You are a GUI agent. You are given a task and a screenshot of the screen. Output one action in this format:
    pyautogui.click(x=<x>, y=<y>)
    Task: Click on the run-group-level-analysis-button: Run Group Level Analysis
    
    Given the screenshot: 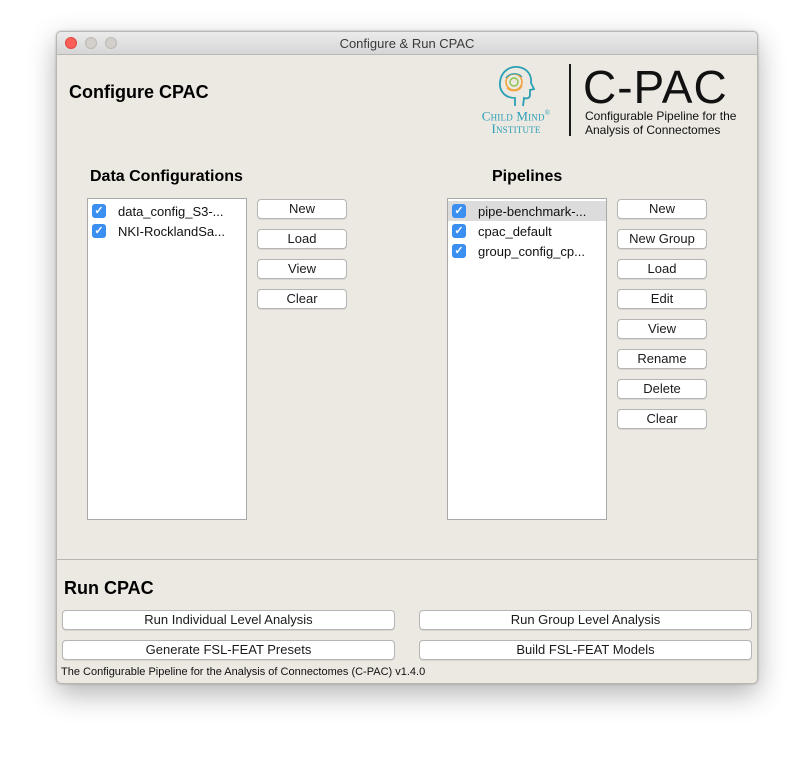 What is the action you would take?
    pyautogui.click(x=585, y=620)
    